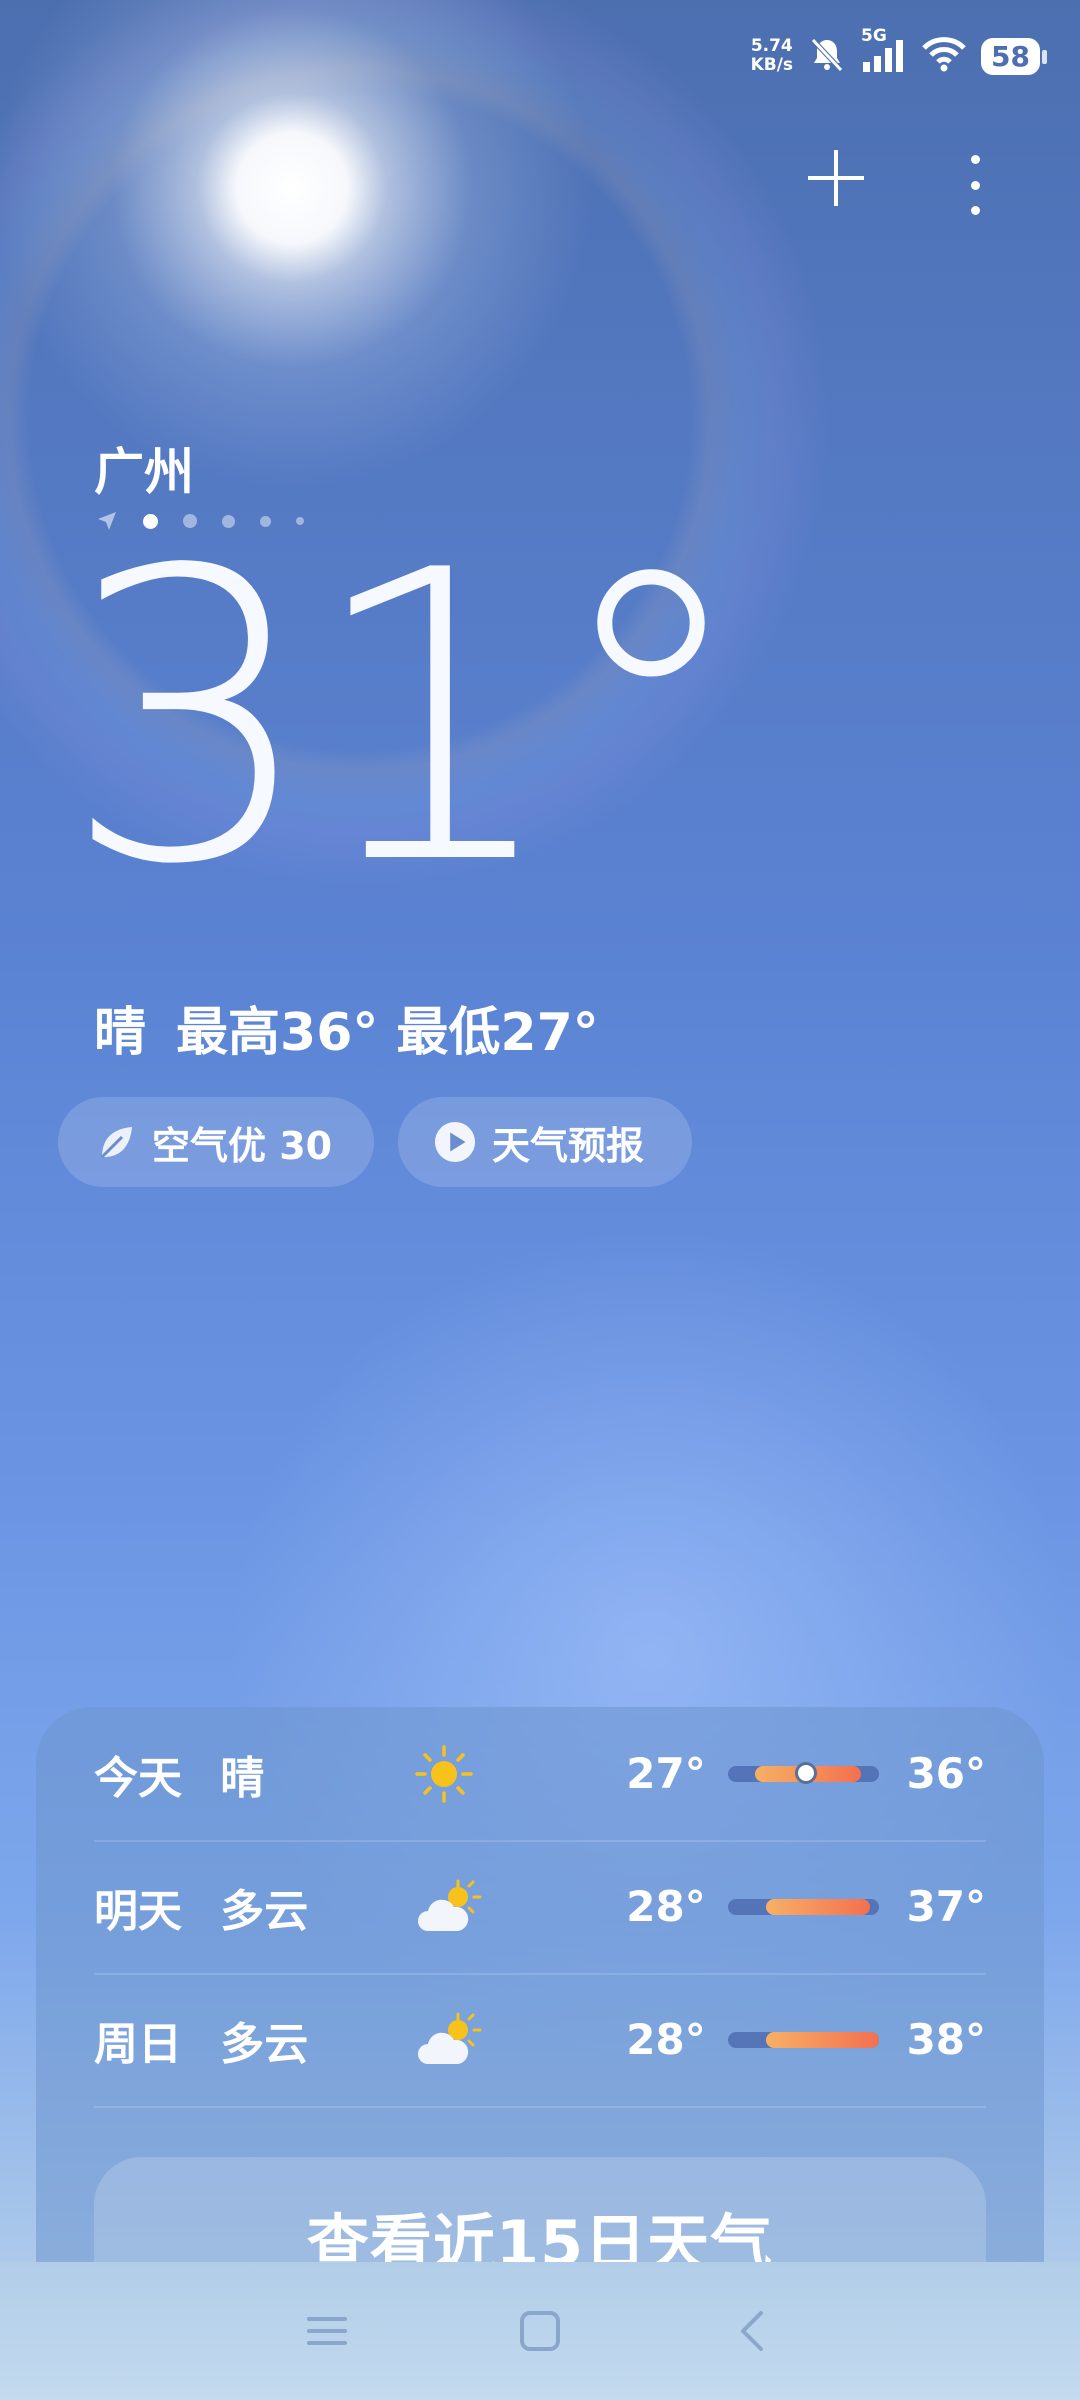  I want to click on home-icon, so click(540, 2331).